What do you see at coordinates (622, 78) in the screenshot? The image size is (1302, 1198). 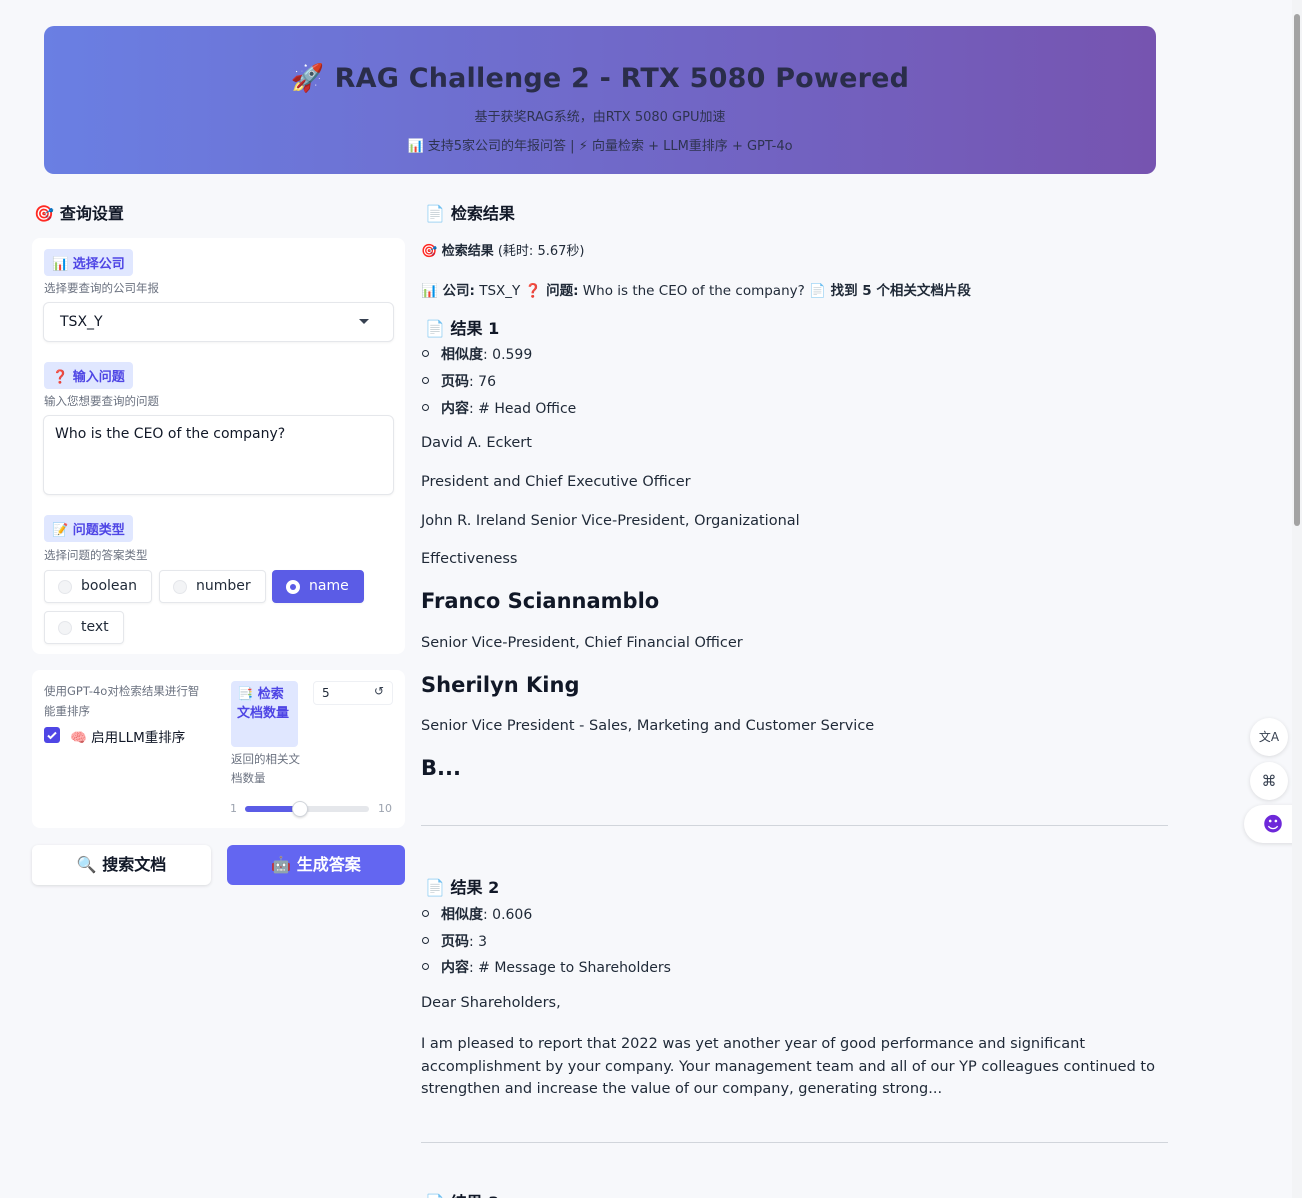 I see `app-title: RAG Challenge 2 - RTX 5080 Powered` at bounding box center [622, 78].